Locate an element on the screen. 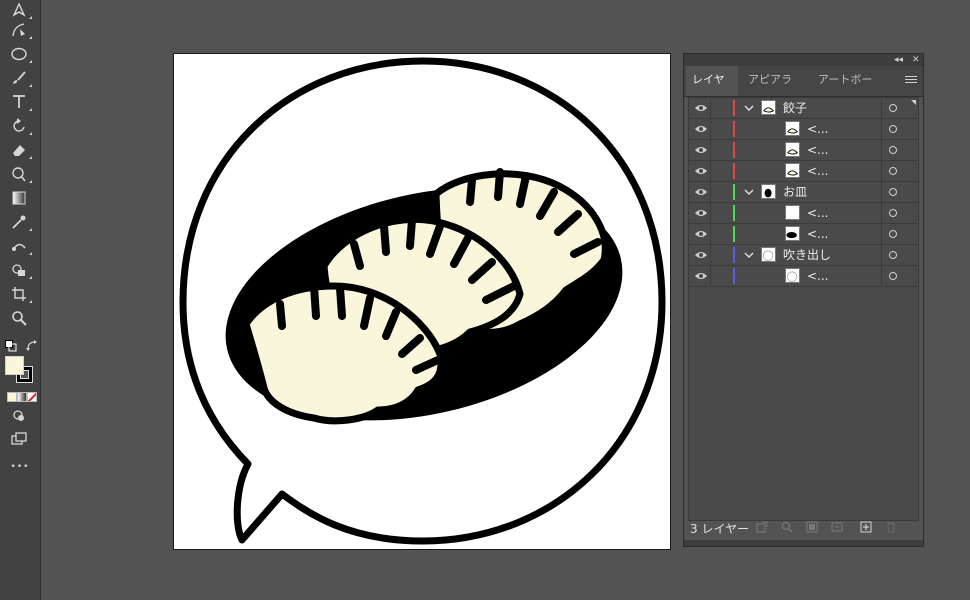 The height and width of the screenshot is (600, 970). layer-name: お皿 is located at coordinates (795, 192).